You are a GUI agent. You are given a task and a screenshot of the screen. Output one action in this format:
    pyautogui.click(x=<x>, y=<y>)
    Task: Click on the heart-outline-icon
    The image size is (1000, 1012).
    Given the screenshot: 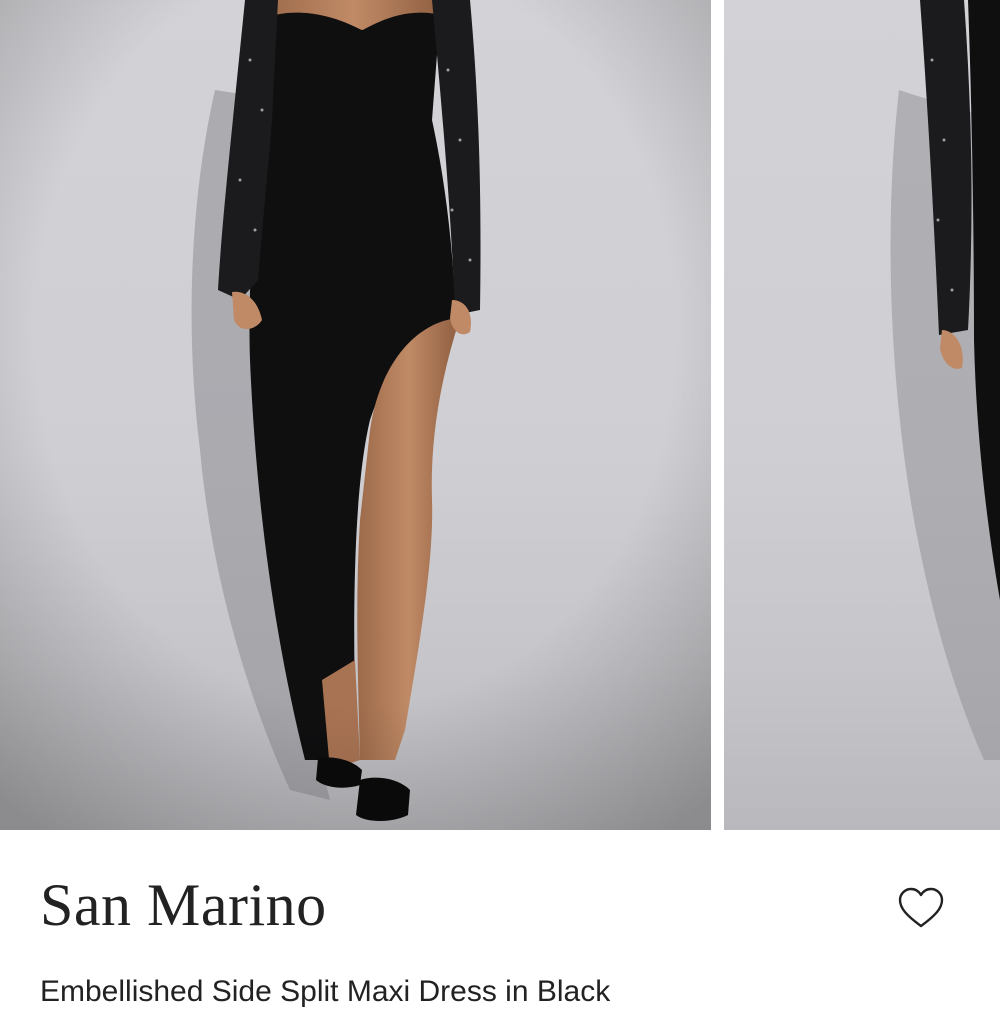 What is the action you would take?
    pyautogui.click(x=921, y=907)
    